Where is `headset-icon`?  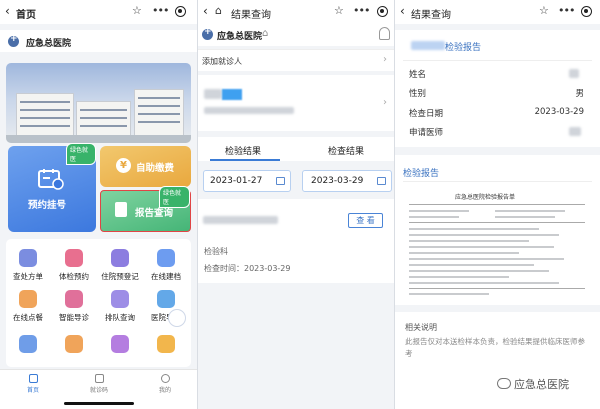
headset-icon is located at coordinates (177, 318).